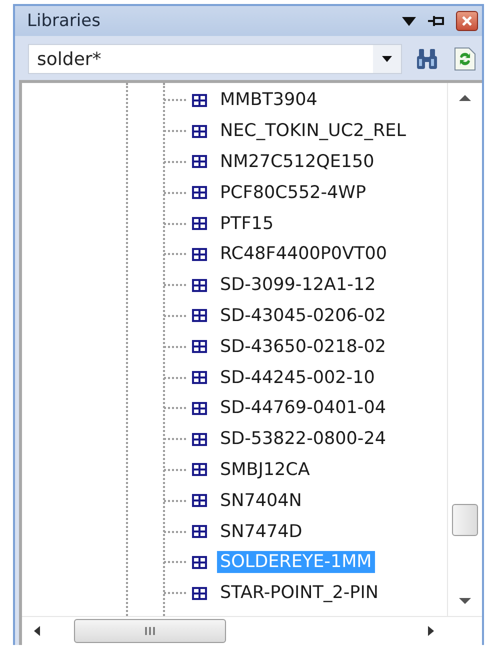  Describe the element at coordinates (465, 59) in the screenshot. I see `refresh-icon` at that location.